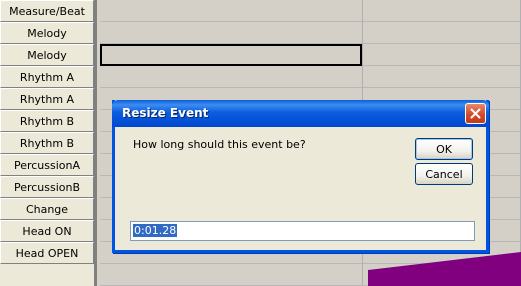  What do you see at coordinates (219, 144) in the screenshot?
I see `dialog-prompt: How long should this event be?` at bounding box center [219, 144].